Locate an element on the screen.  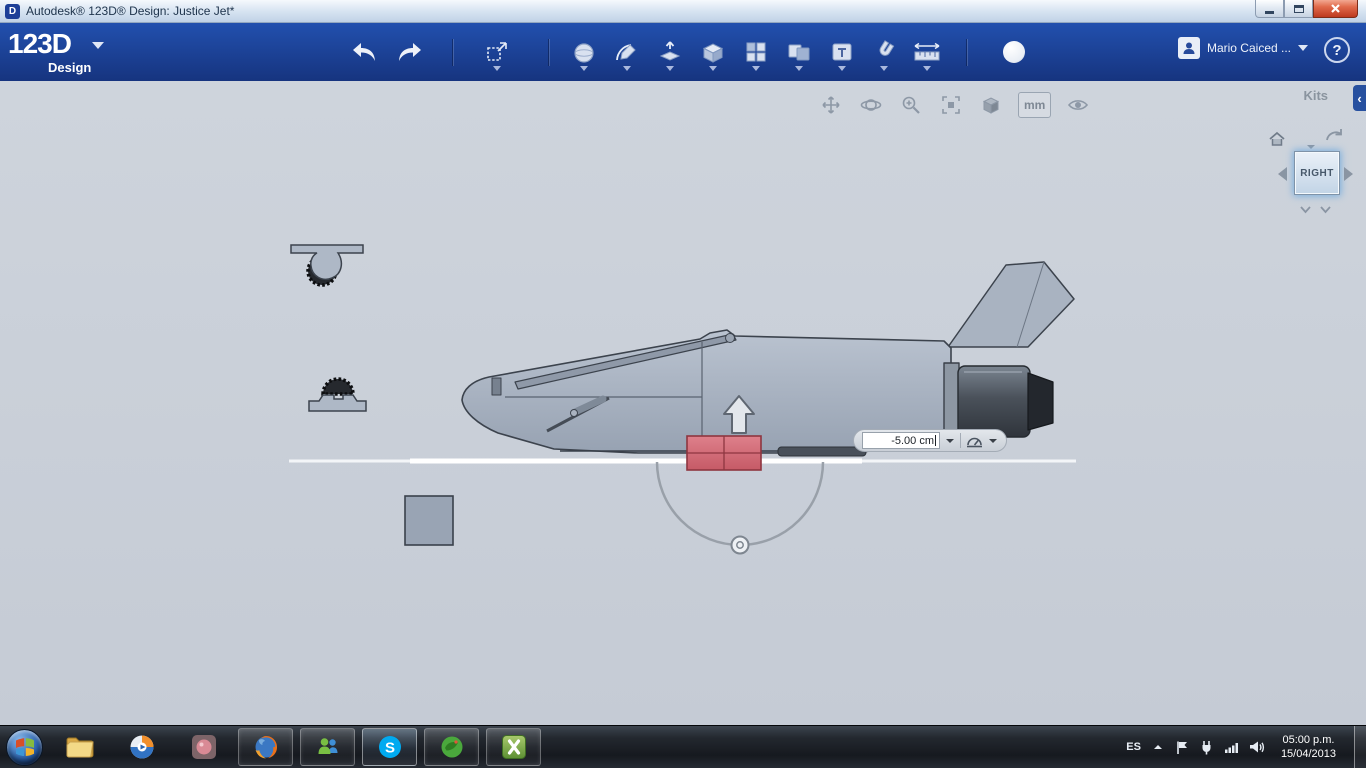
redo-icon is located at coordinates (410, 52).